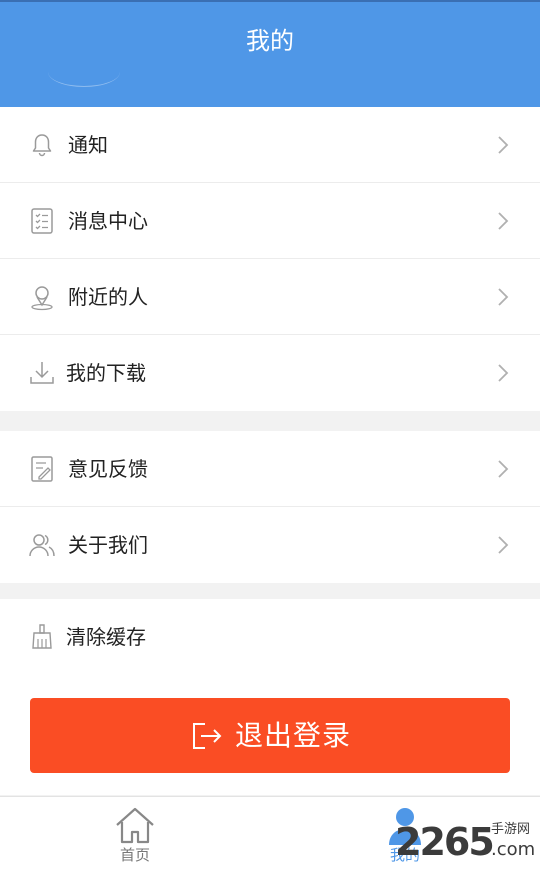  Describe the element at coordinates (270, 221) in the screenshot. I see `menu-item-message-center: 消息中心` at that location.